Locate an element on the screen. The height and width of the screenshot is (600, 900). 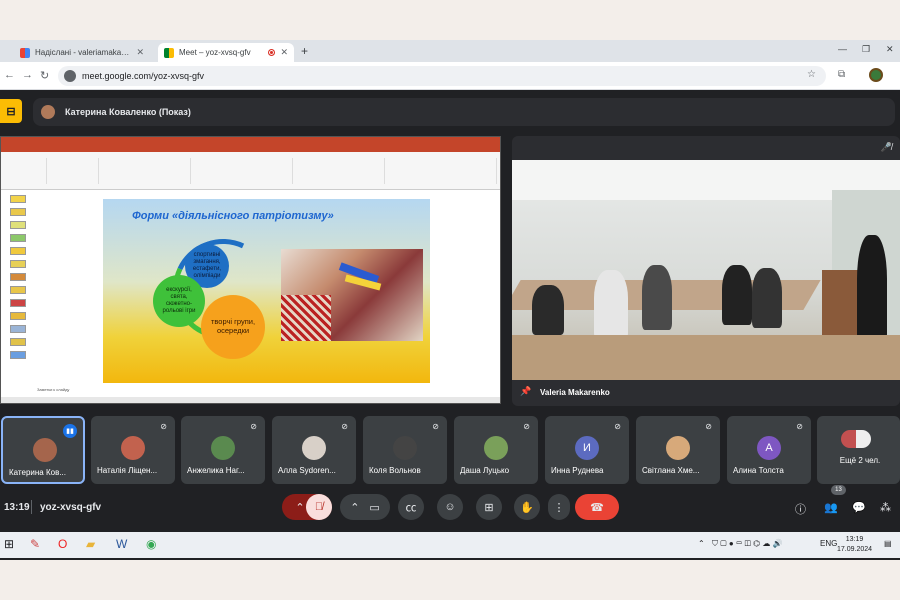
hangup-icon: ☎ is located at coordinates (597, 507).